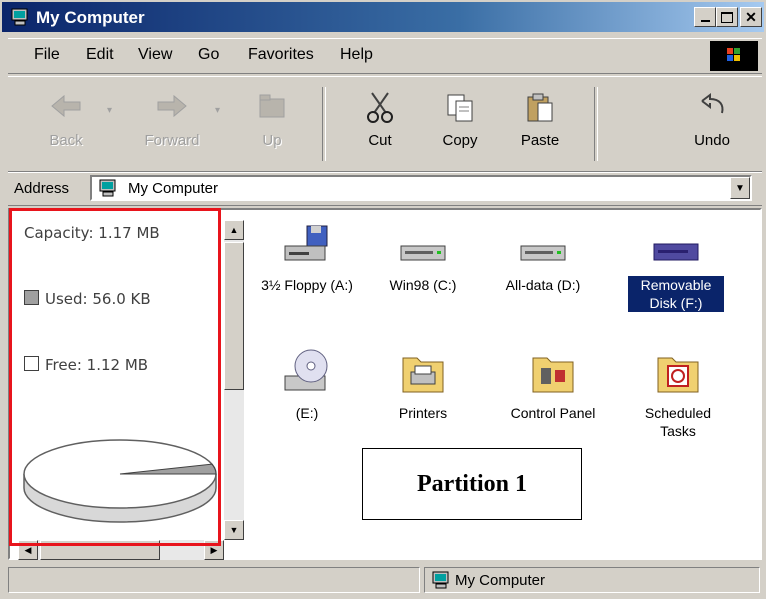 This screenshot has height=599, width=766. Describe the element at coordinates (460, 108) in the screenshot. I see `copy-icon` at that location.